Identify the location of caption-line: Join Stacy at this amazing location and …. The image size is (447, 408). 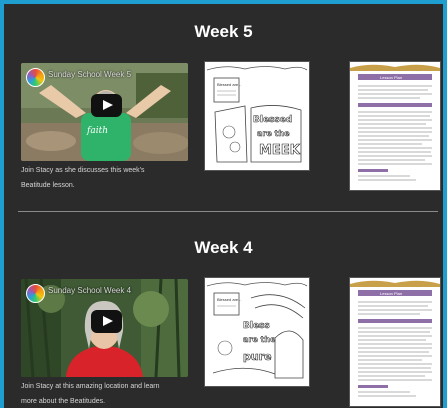
(90, 386).